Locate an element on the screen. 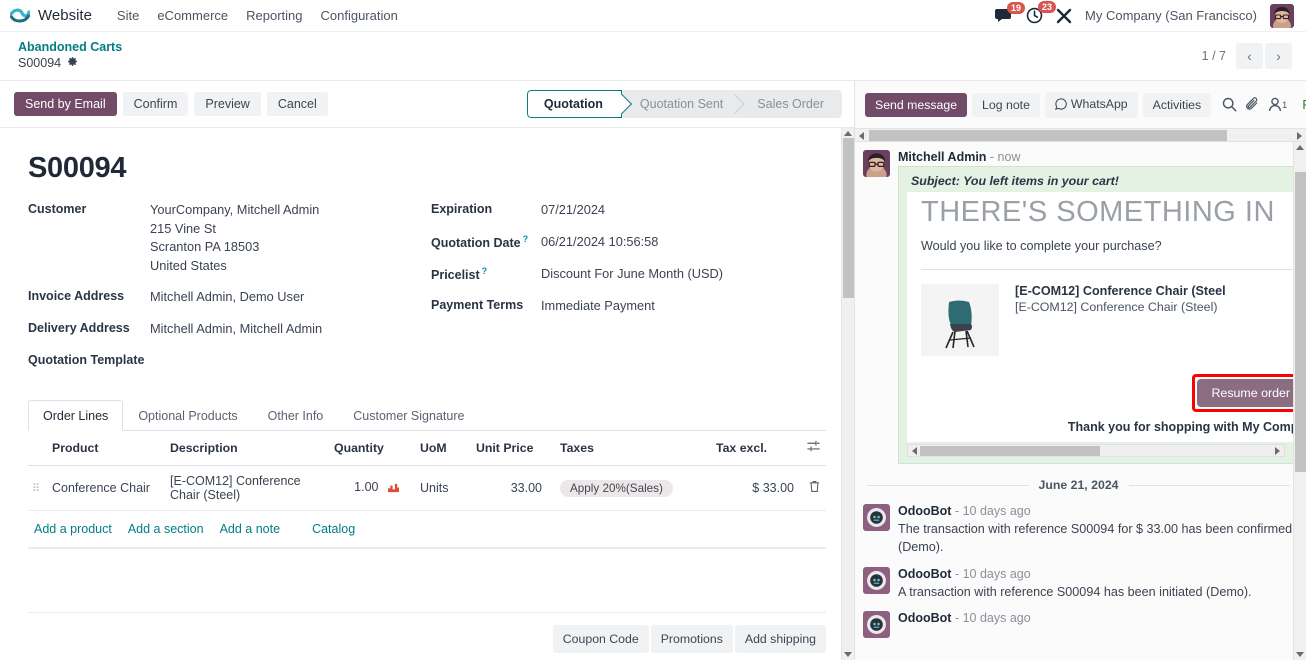 The width and height of the screenshot is (1306, 660). cell-delete is located at coordinates (813, 488).